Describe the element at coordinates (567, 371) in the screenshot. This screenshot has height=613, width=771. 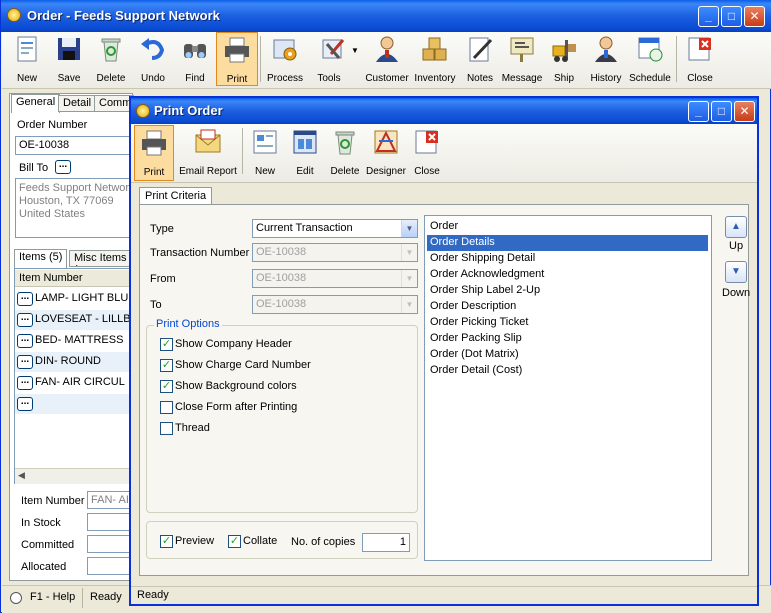
I see `list-item: Order Detail (Cost)` at that location.